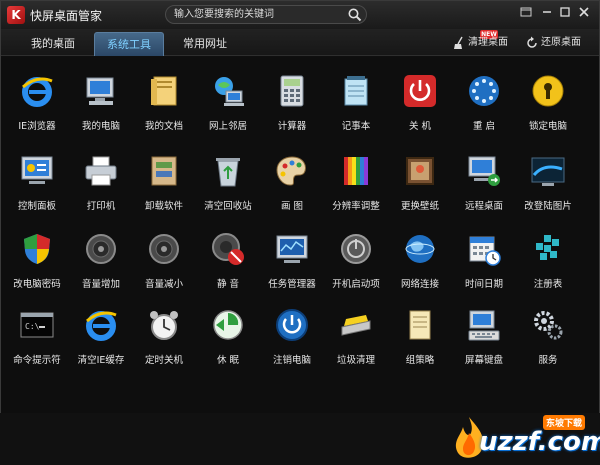  What do you see at coordinates (228, 249) in the screenshot?
I see `mute-icon` at bounding box center [228, 249].